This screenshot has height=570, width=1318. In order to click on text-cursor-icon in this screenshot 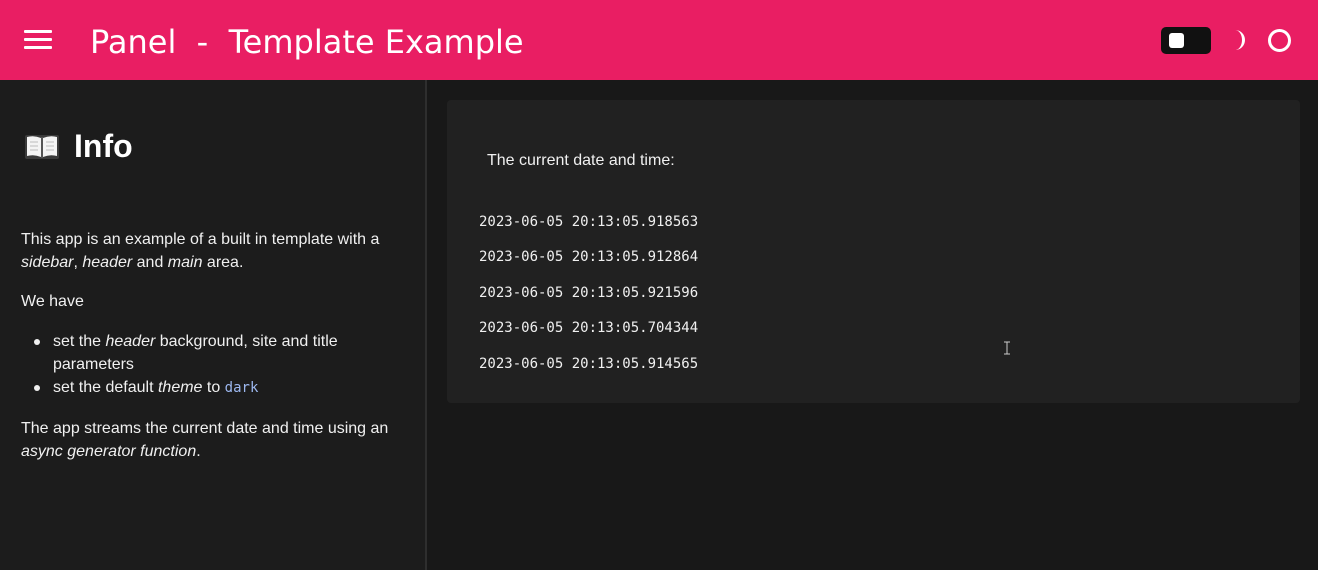, I will do `click(1007, 348)`.